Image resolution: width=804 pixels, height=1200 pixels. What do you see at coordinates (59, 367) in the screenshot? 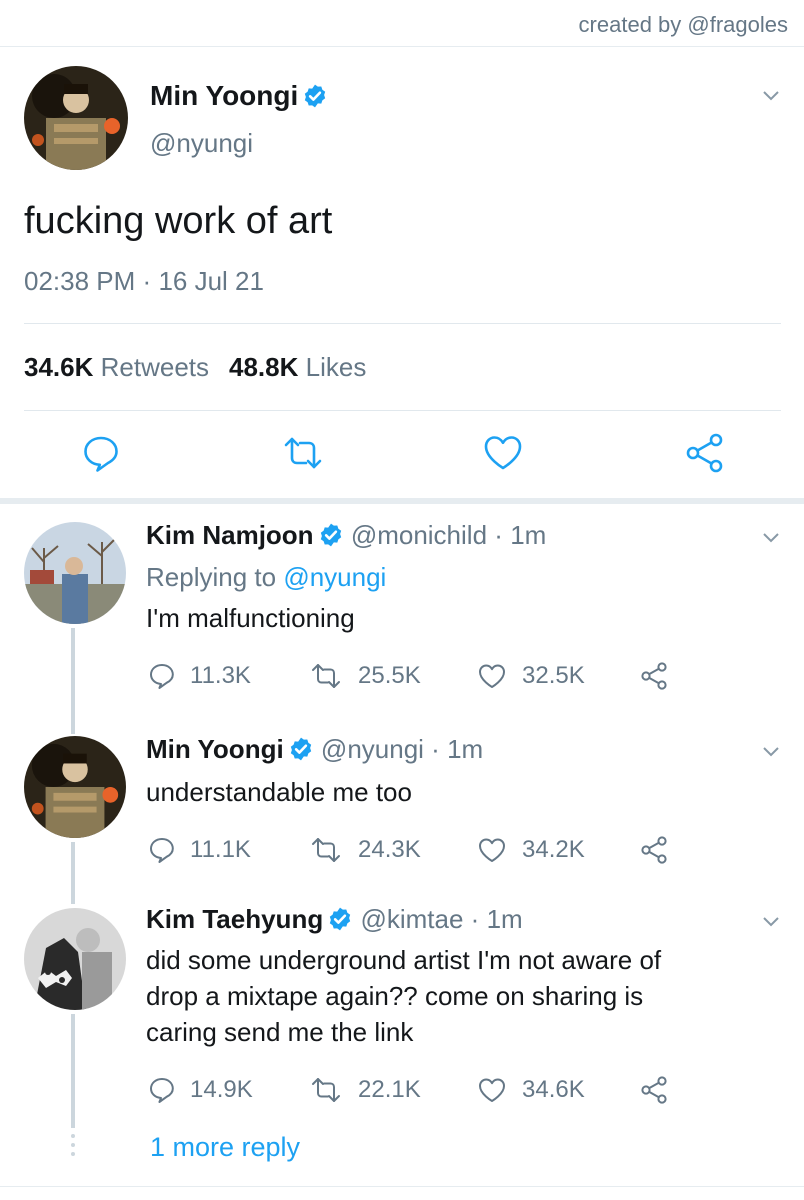
I see `retweets-count: 34.6K` at bounding box center [59, 367].